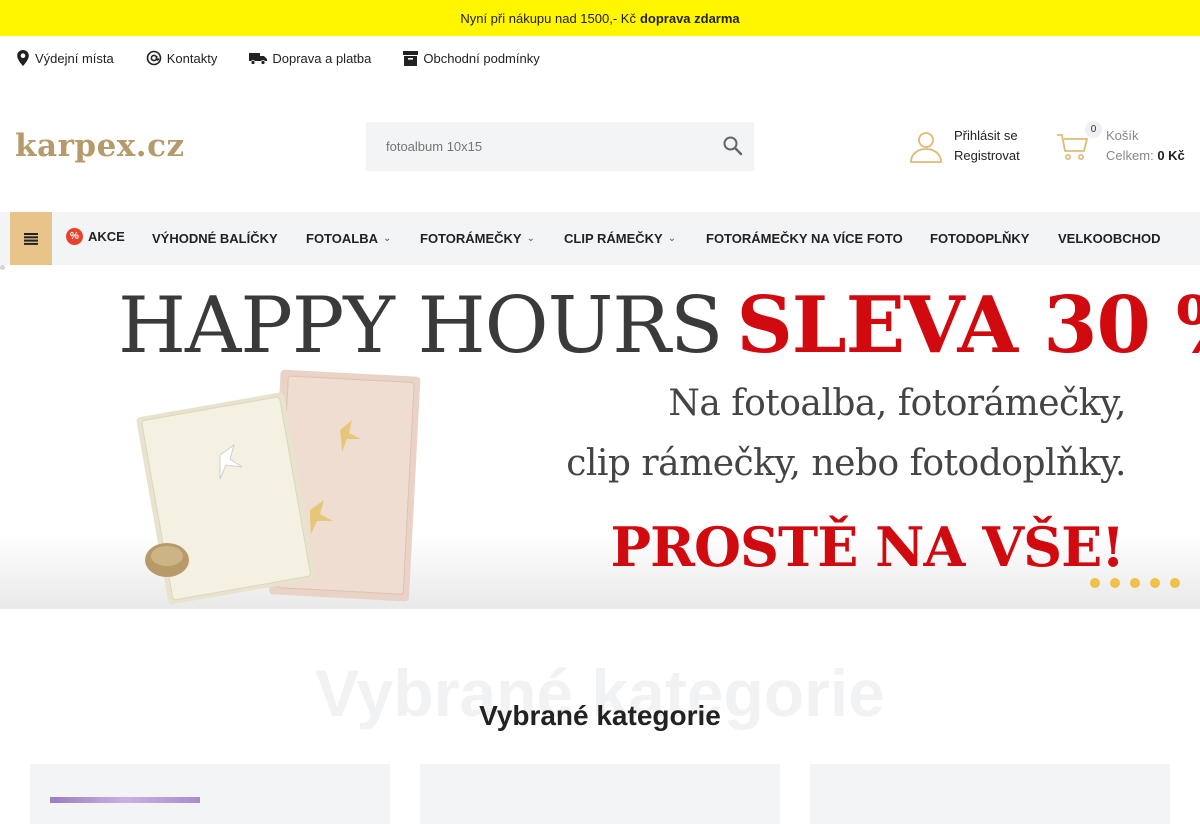 The width and height of the screenshot is (1200, 824). I want to click on nav-item-fotoalba: FOTOALBA ⌄, so click(348, 238).